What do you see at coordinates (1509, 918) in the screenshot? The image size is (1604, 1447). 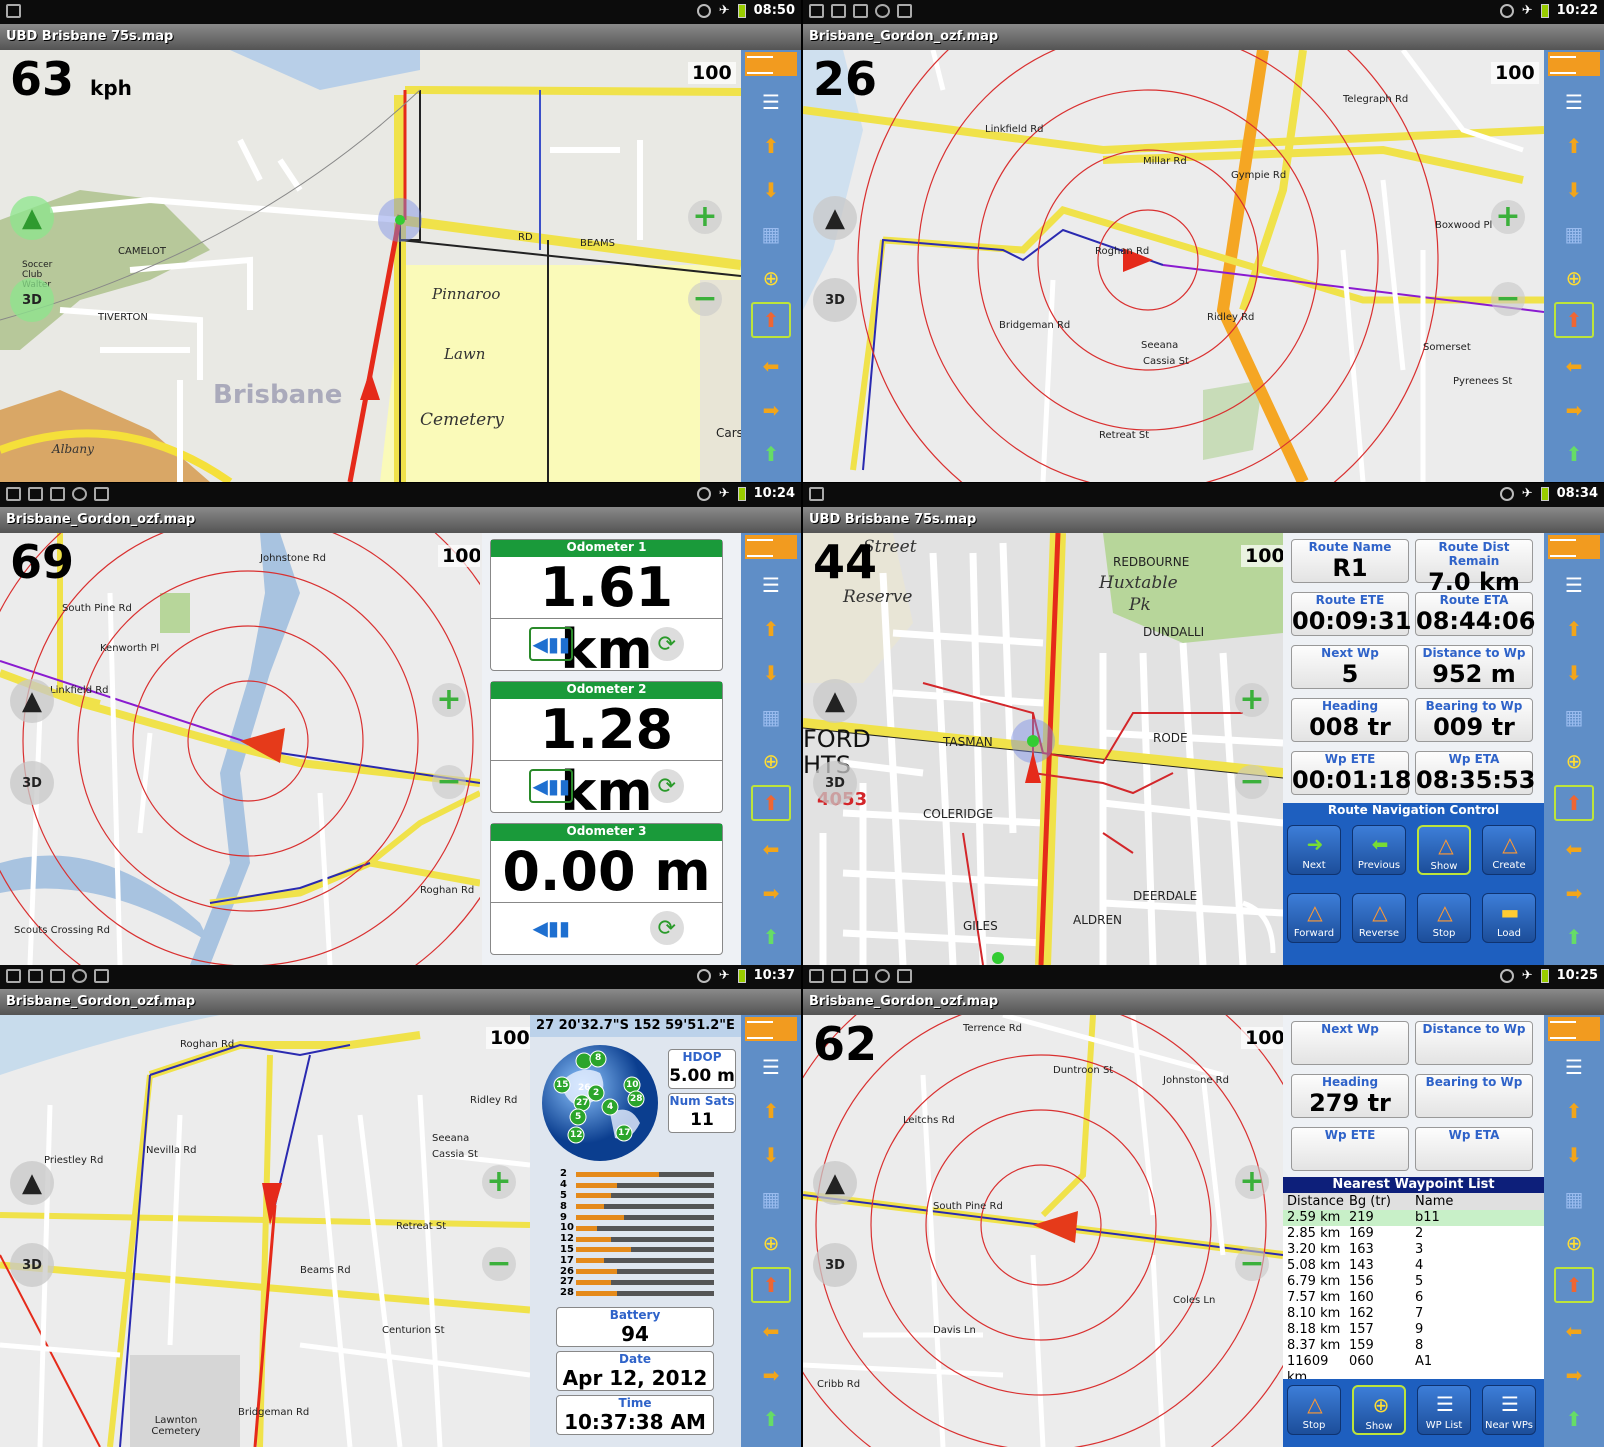 I see `load-button: ▬ Load` at bounding box center [1509, 918].